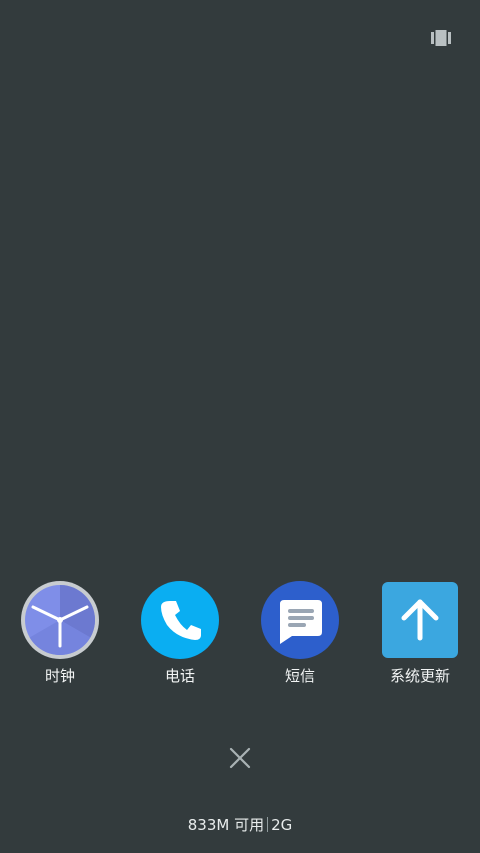 The width and height of the screenshot is (480, 853). I want to click on messages-icon, so click(300, 620).